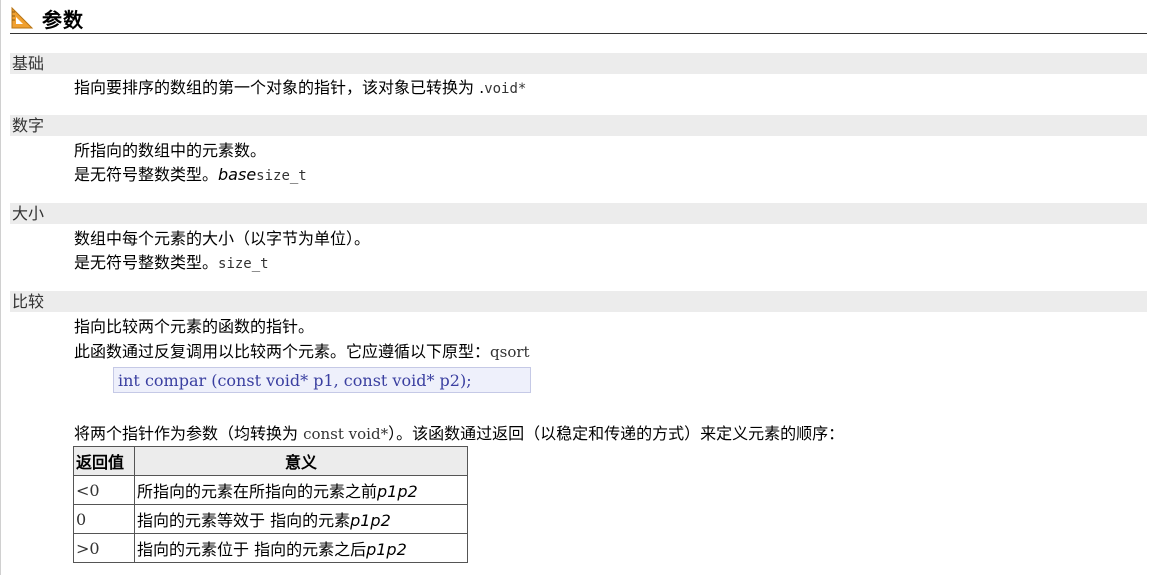  Describe the element at coordinates (616, 433) in the screenshot. I see `desc-text: ）。该函数通过返回（以稳定和传递的方式）来定义元素的顺序：` at that location.